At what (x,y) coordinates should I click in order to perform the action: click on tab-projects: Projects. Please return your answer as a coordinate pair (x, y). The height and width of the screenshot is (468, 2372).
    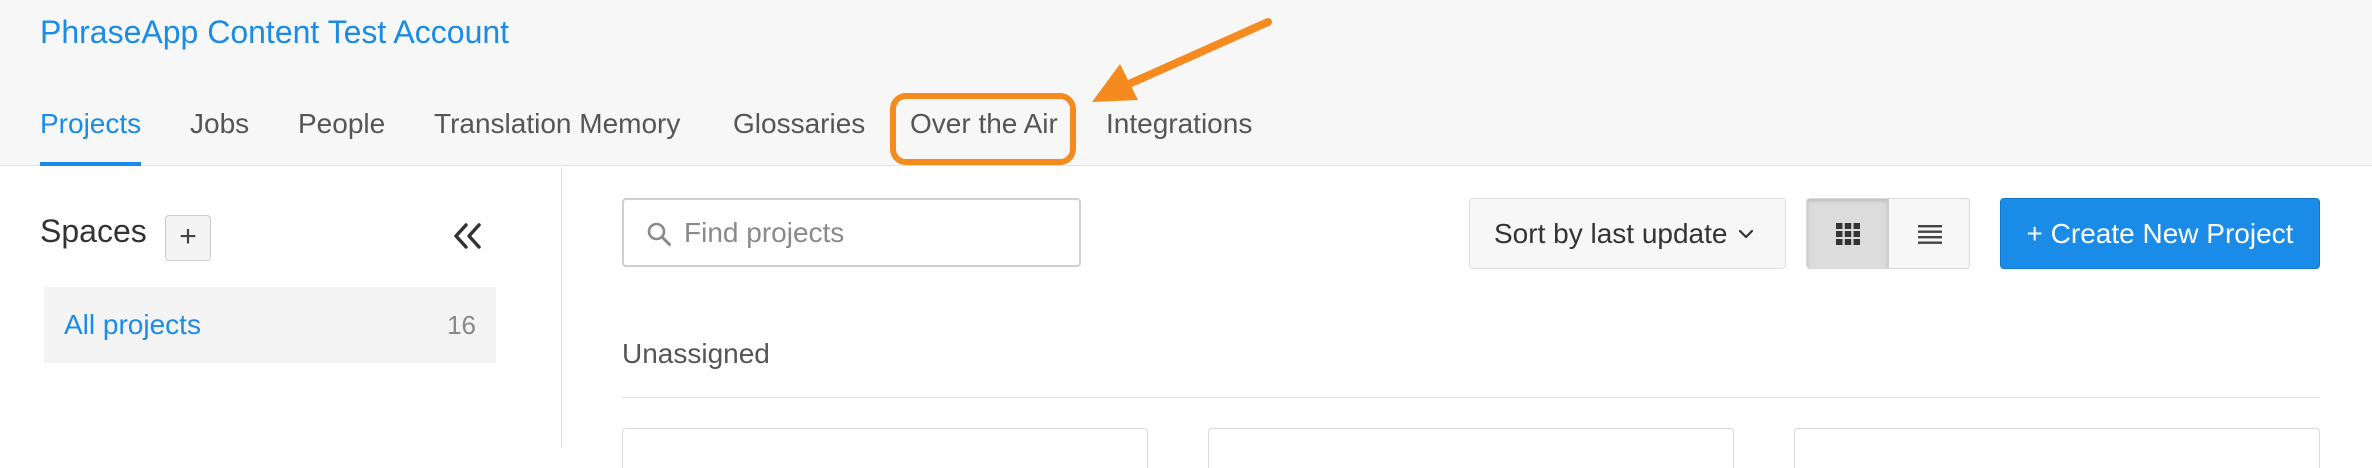
    Looking at the image, I should click on (91, 131).